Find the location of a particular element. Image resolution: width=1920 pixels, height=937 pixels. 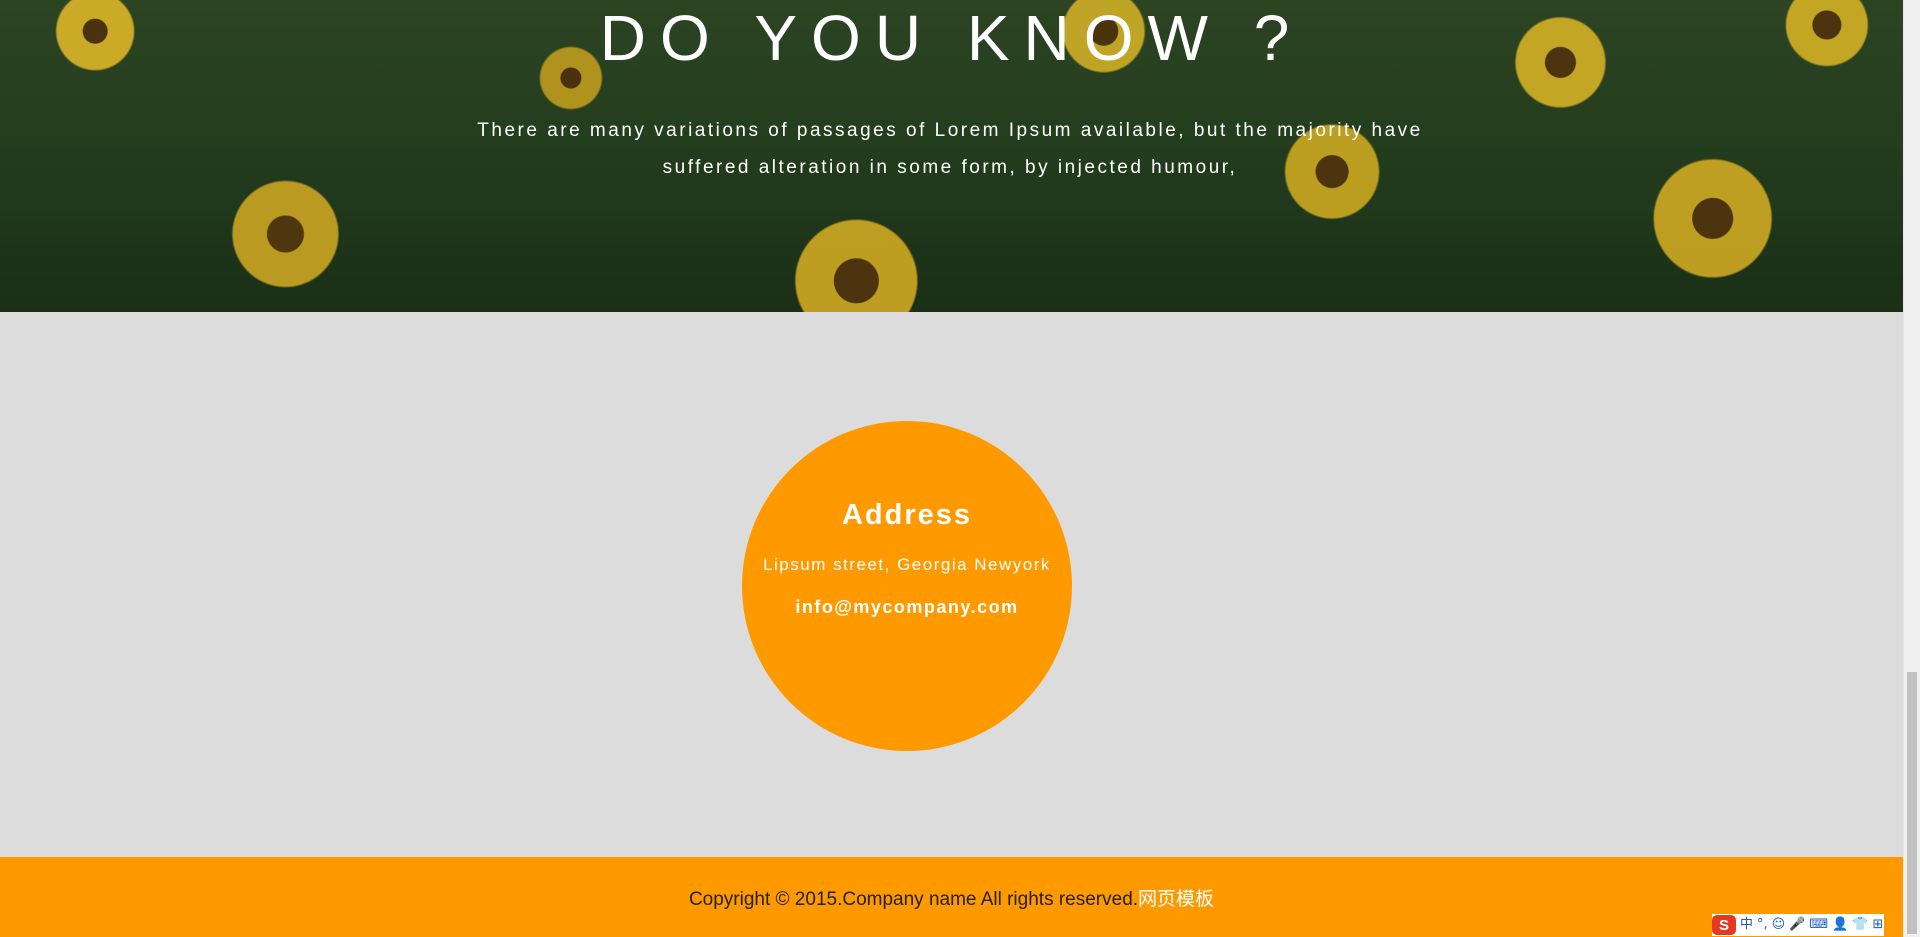

scrollbar-thumb is located at coordinates (1912, 803).